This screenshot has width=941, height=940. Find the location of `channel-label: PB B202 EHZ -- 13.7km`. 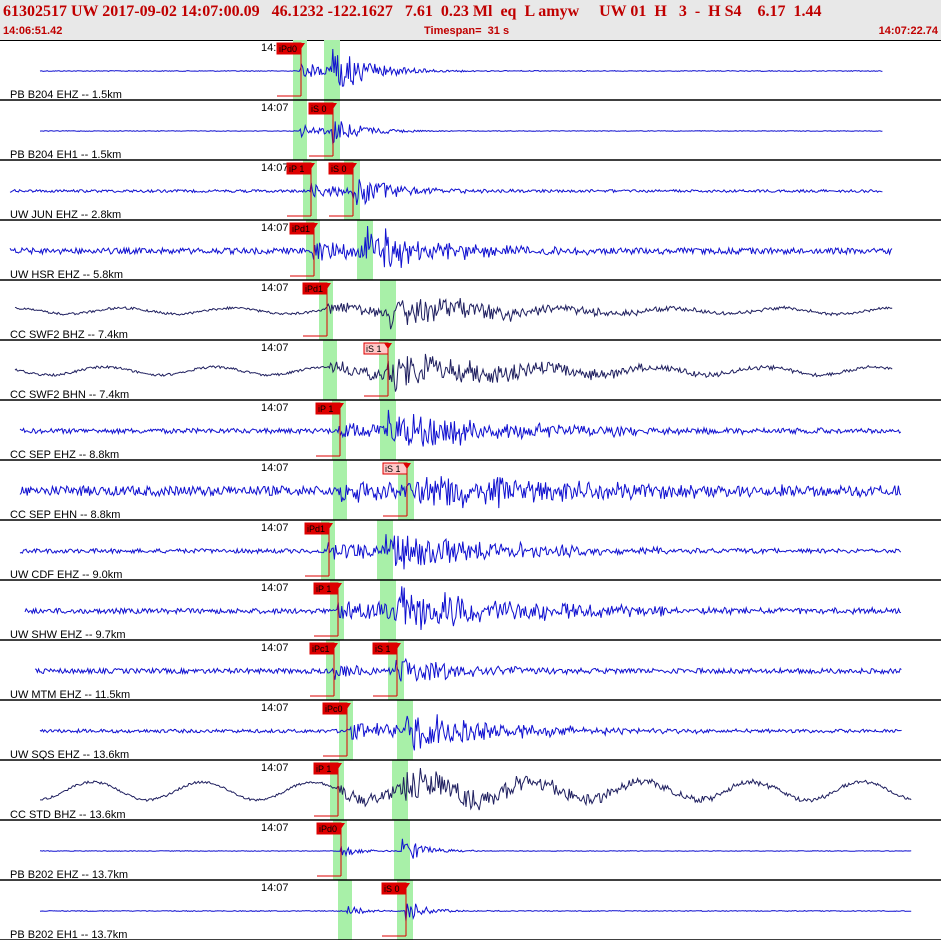

channel-label: PB B202 EHZ -- 13.7km is located at coordinates (69, 875).